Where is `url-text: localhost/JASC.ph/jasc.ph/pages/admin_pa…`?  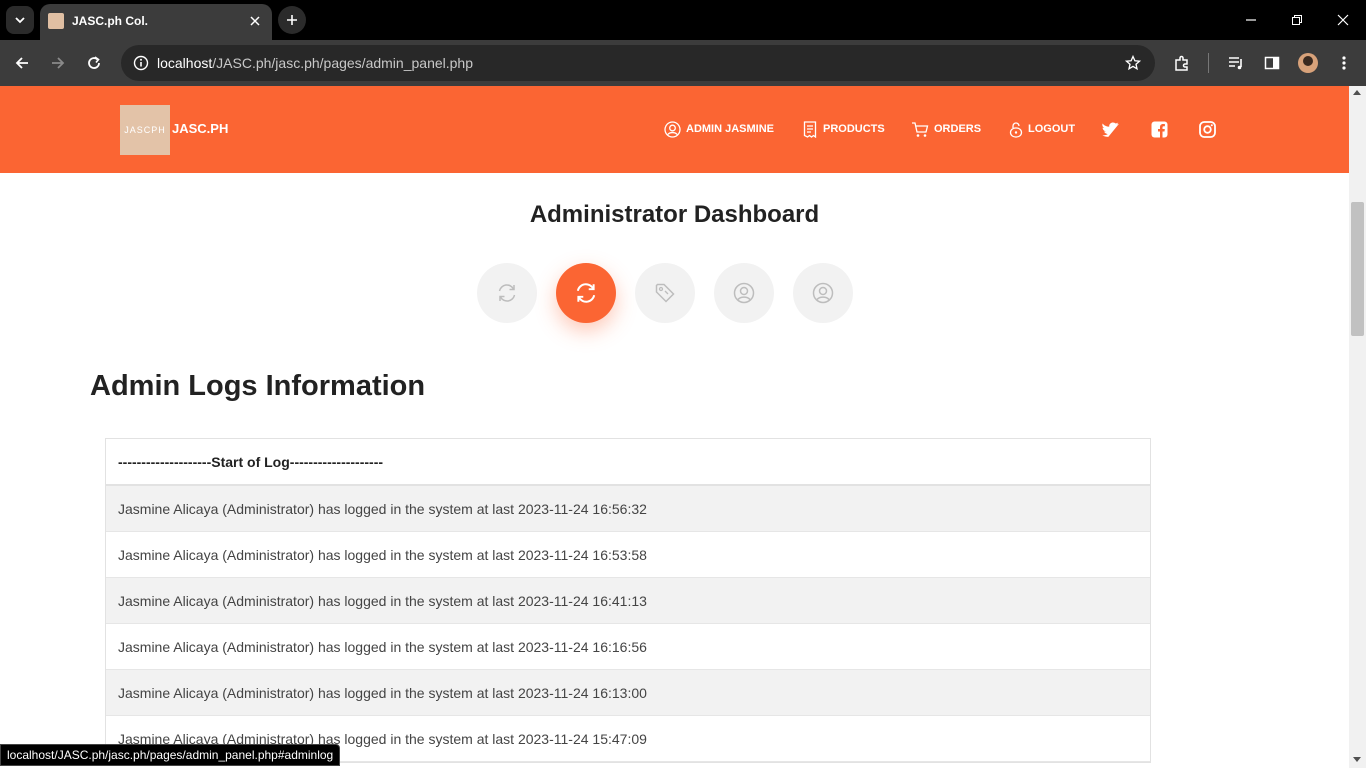
url-text: localhost/JASC.ph/jasc.ph/pages/admin_pa… is located at coordinates (315, 63).